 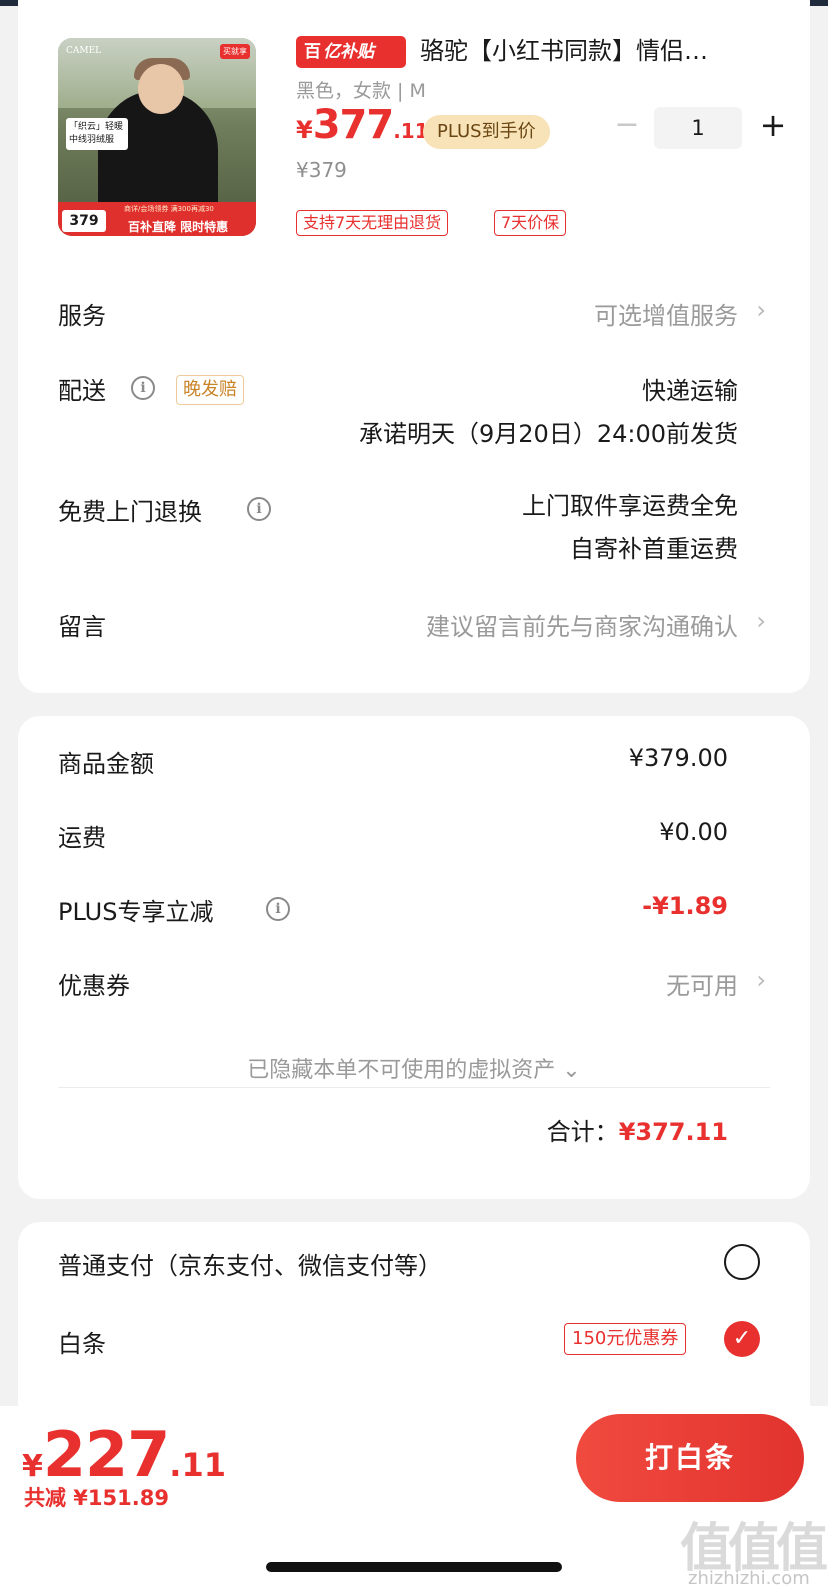 I want to click on current-price: ¥377.11, so click(x=362, y=125).